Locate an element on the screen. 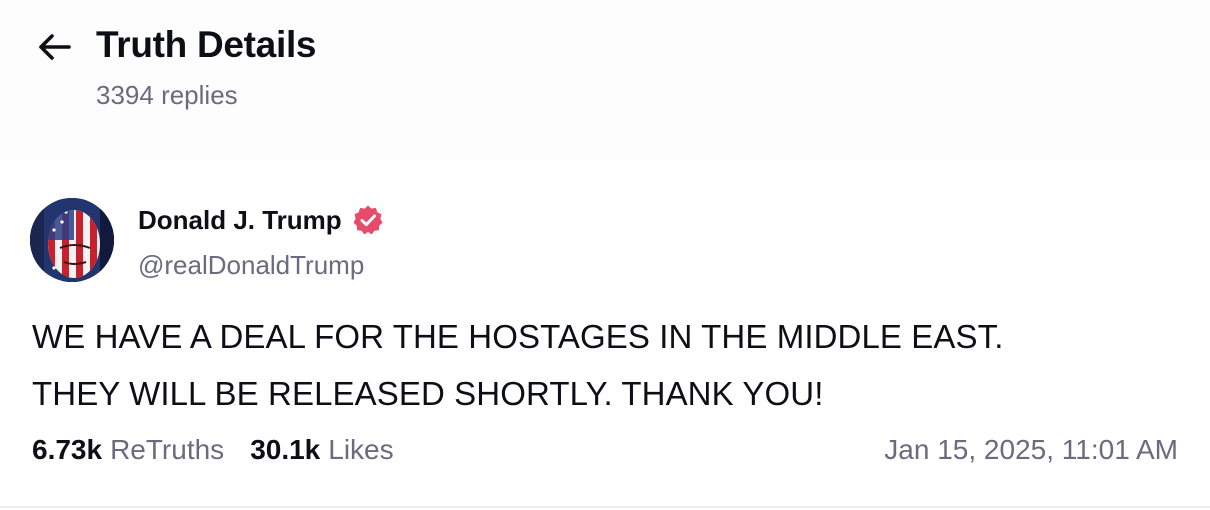 The width and height of the screenshot is (1210, 510). author-row: Donald J. Trump is located at coordinates (261, 220).